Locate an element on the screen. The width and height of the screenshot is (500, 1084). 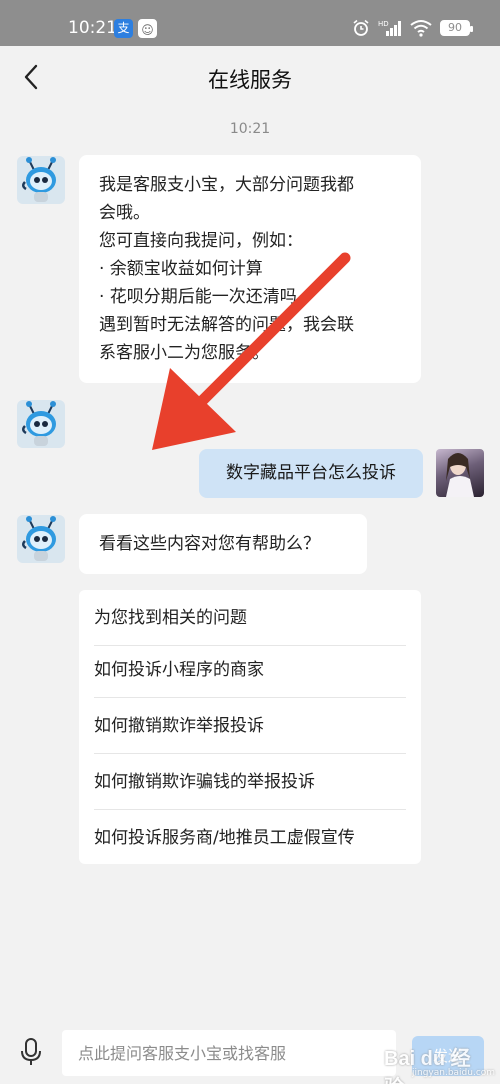
input-bar: 发送 is located at coordinates (250, 1047).